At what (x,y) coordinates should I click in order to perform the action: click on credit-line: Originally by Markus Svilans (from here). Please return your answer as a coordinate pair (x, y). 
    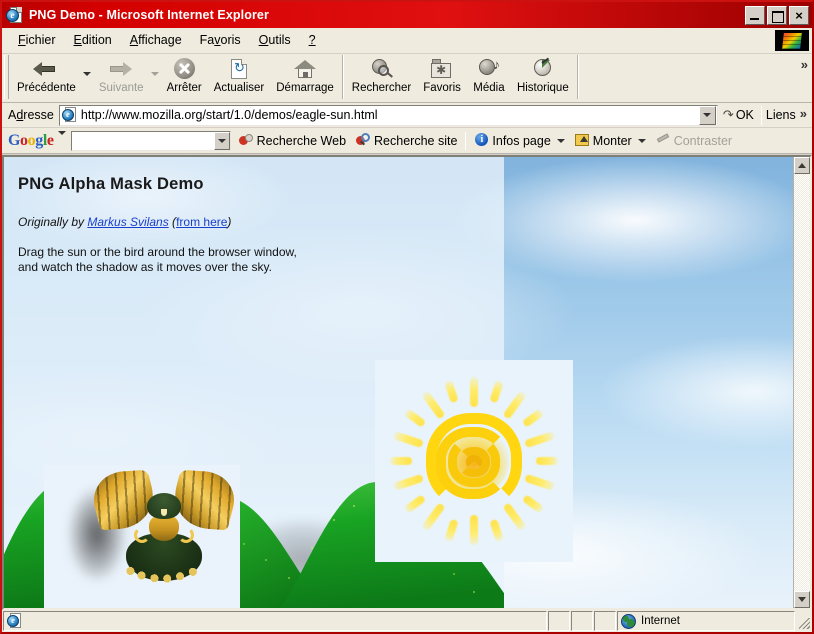
    Looking at the image, I should click on (124, 222).